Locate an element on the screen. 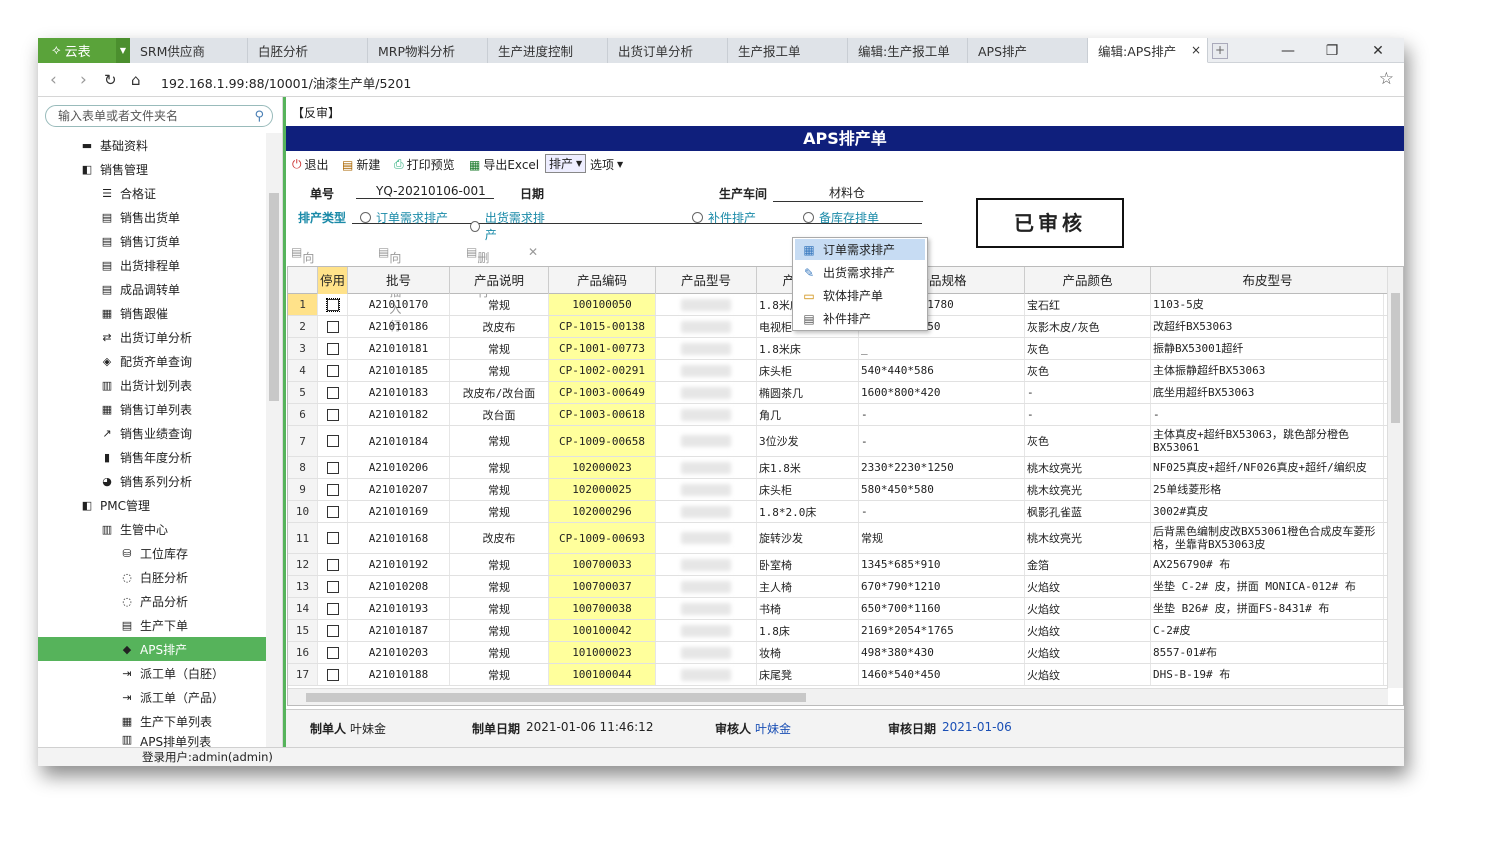 This screenshot has width=1494, height=858. options-menu: 选项 ▼ is located at coordinates (606, 164).